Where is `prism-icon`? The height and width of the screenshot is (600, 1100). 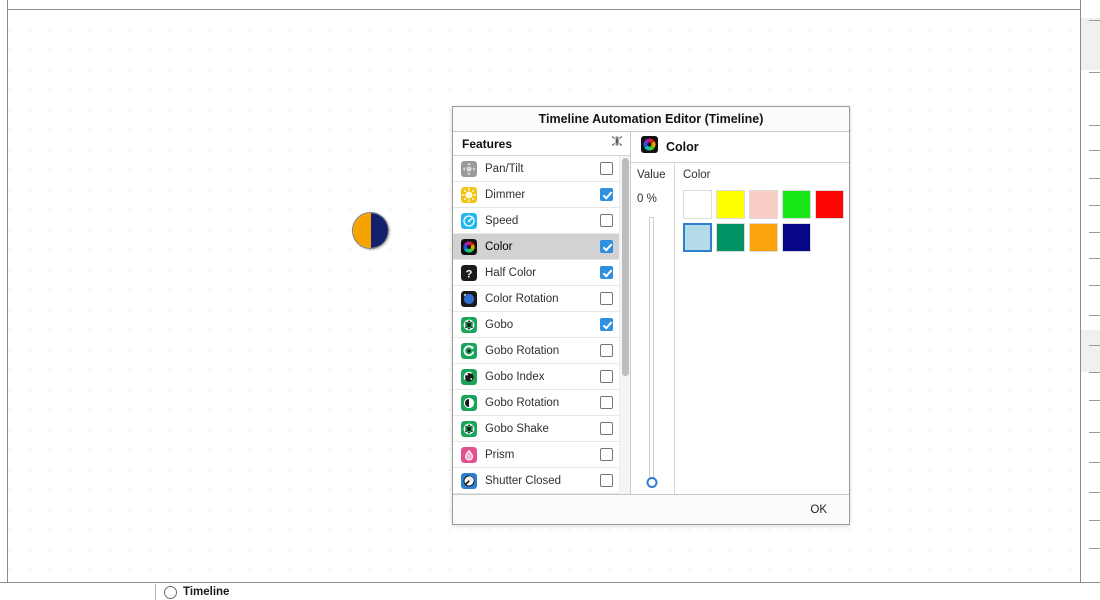
prism-icon is located at coordinates (469, 454).